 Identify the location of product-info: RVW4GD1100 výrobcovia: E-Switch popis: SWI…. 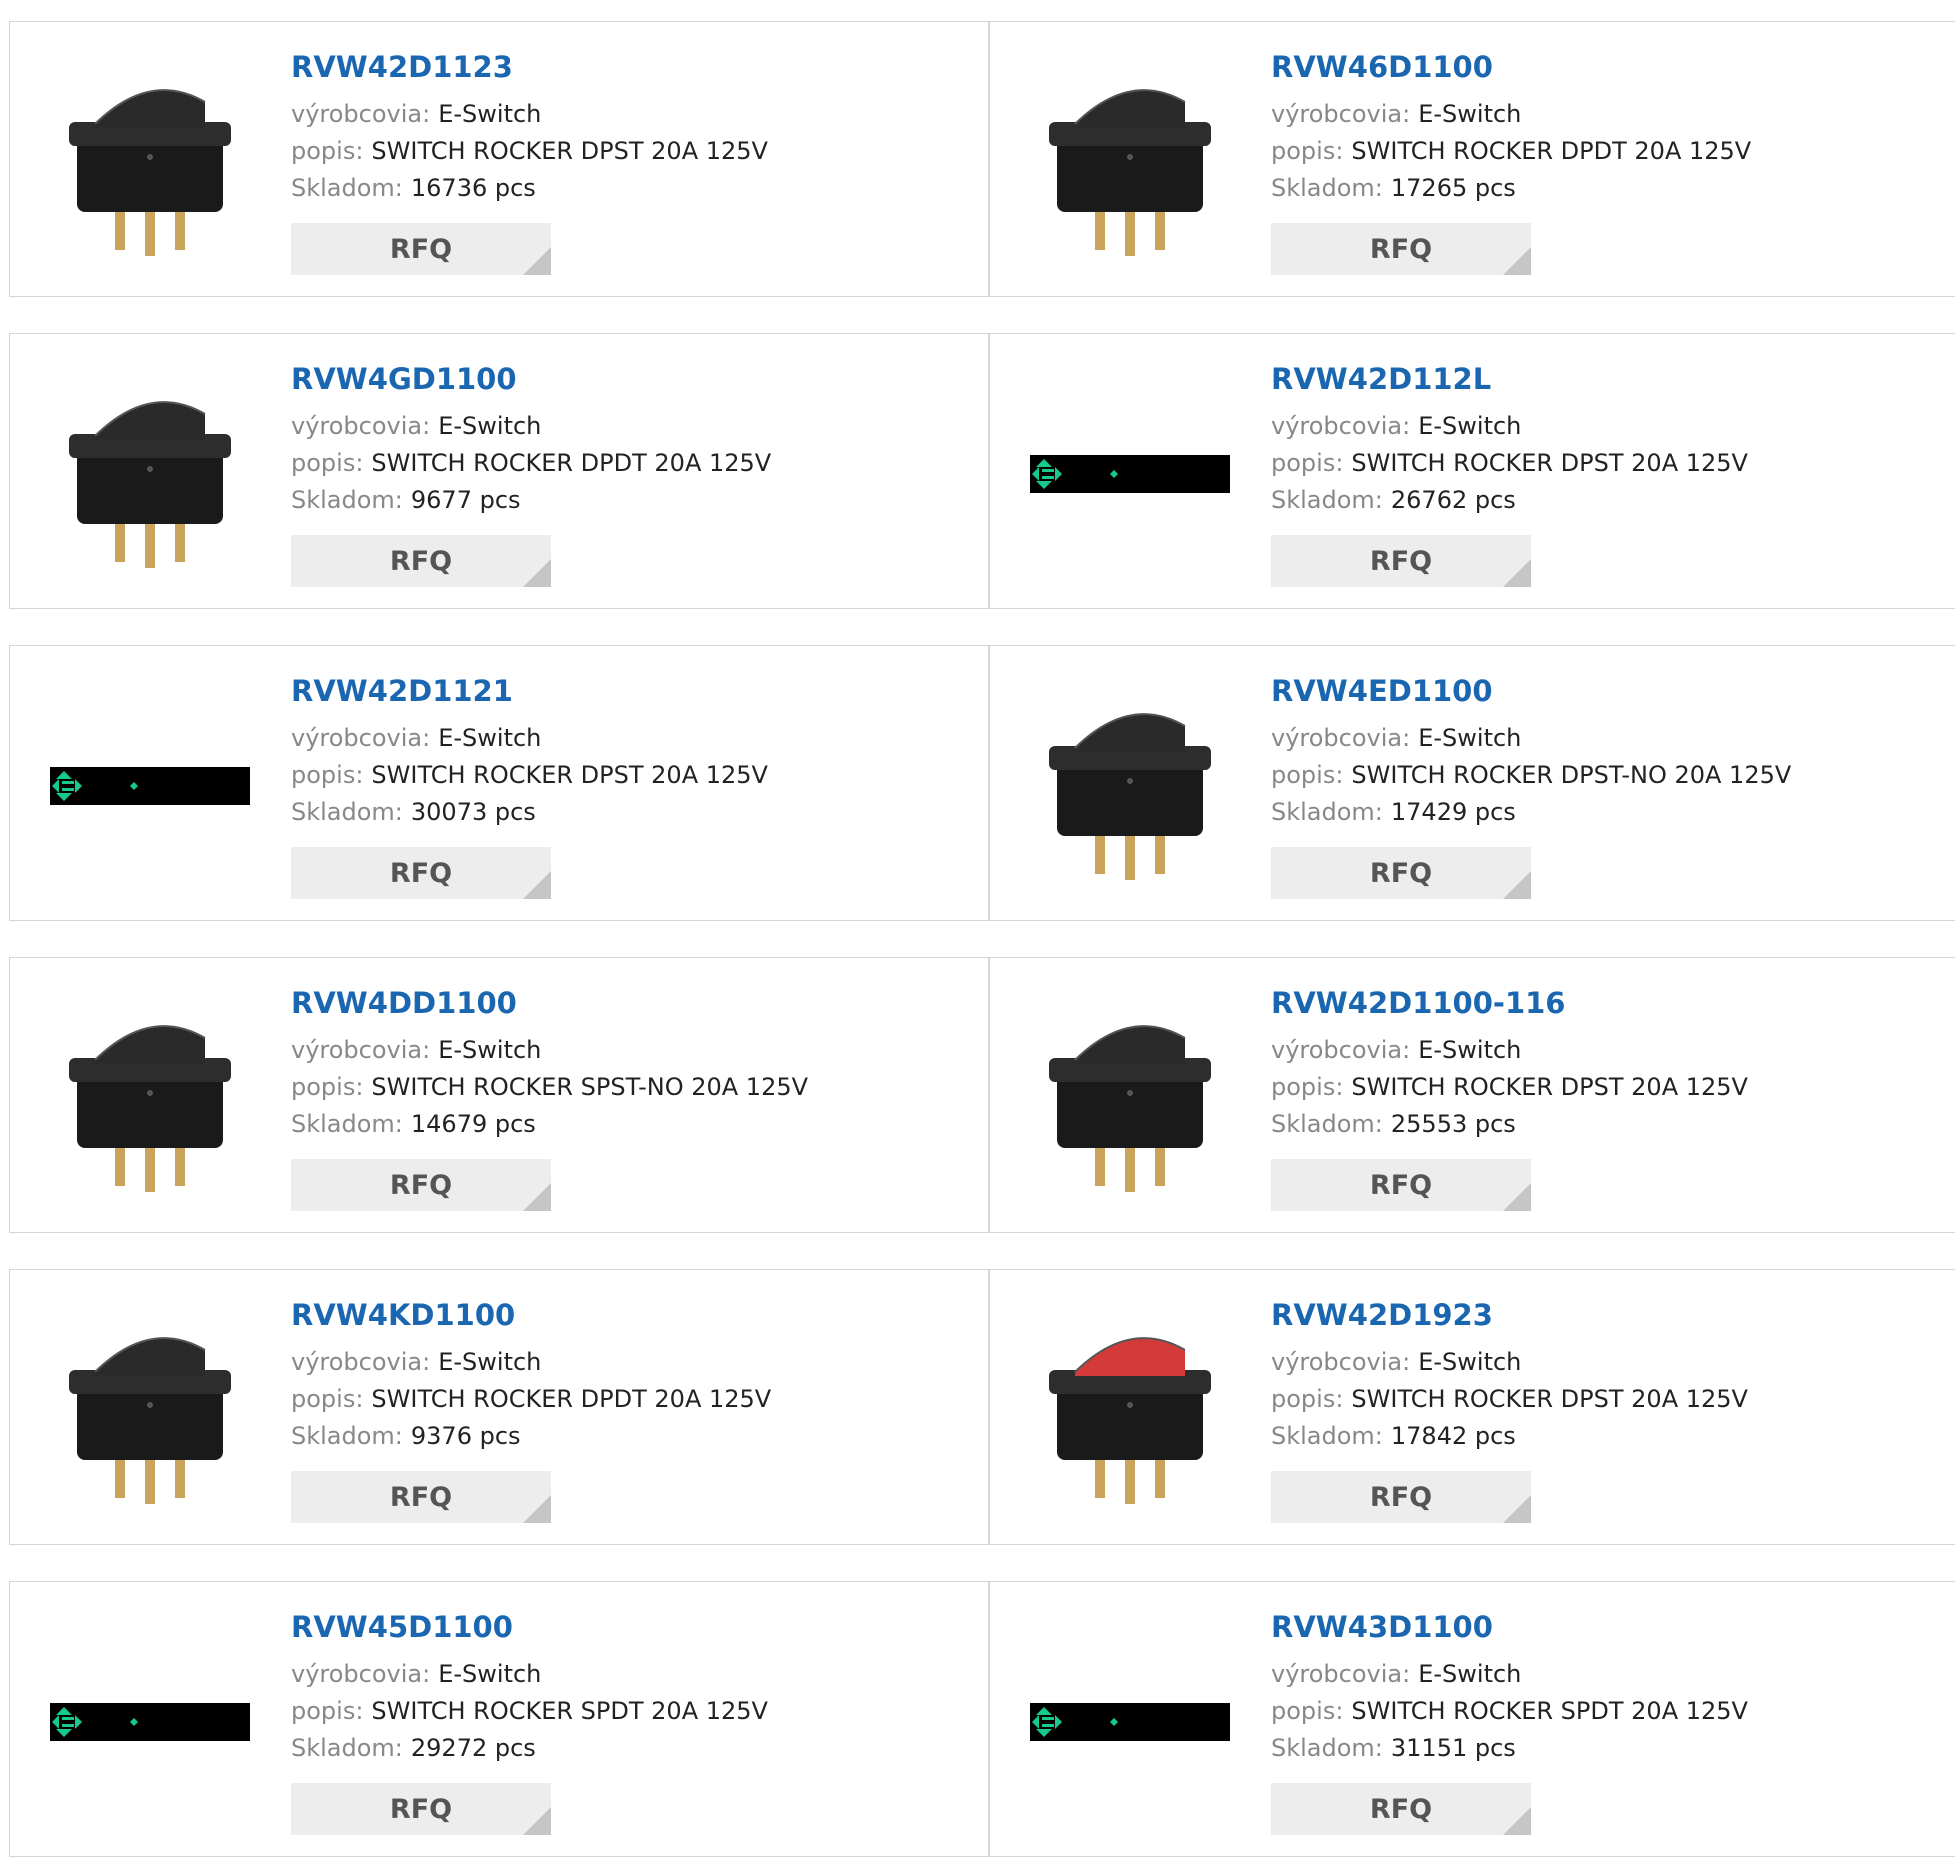
(531, 439).